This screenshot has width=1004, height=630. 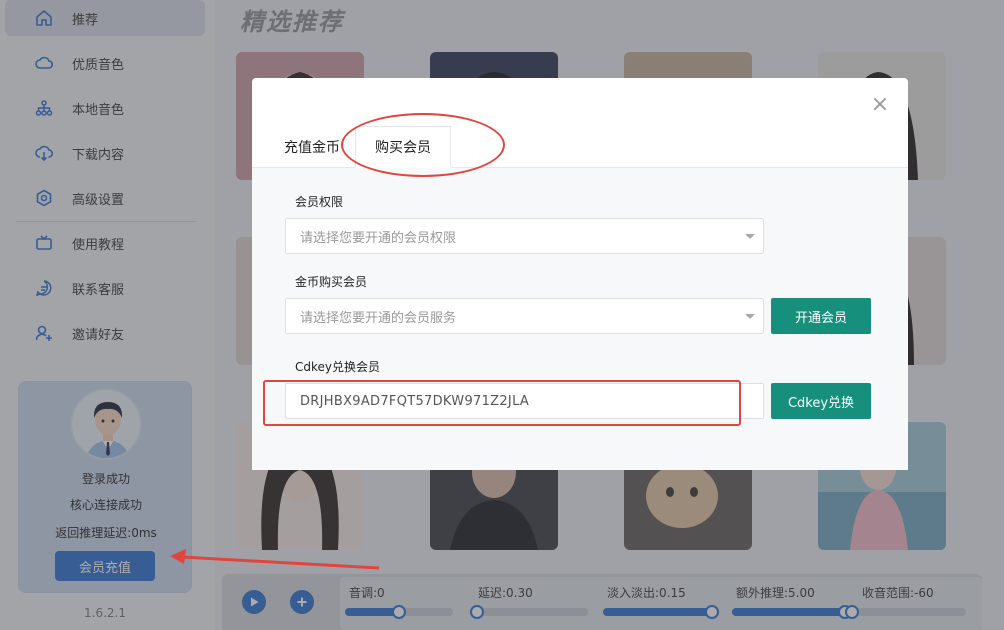 I want to click on membership-service-select: 请选择您要开通的会员服务, so click(x=524, y=316).